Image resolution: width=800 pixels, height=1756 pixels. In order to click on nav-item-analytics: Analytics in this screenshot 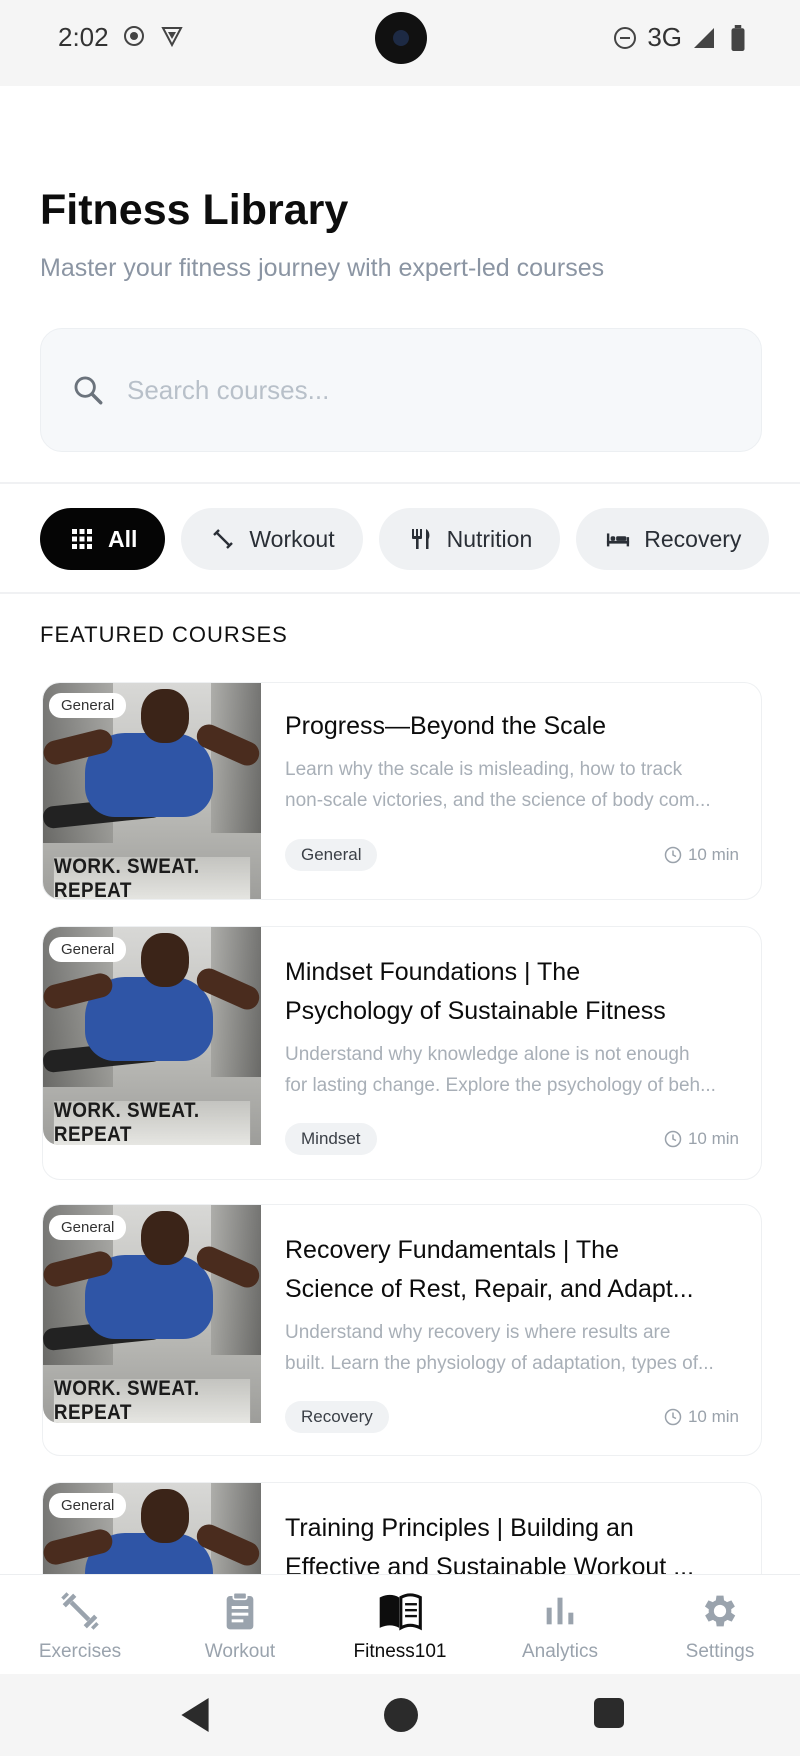, I will do `click(560, 1624)`.